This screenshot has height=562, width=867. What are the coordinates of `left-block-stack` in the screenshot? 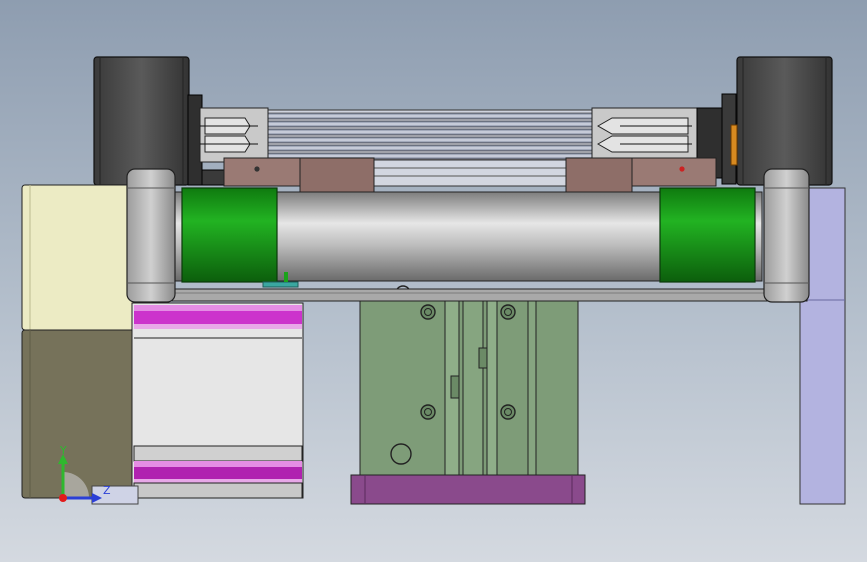 It's located at (78, 341).